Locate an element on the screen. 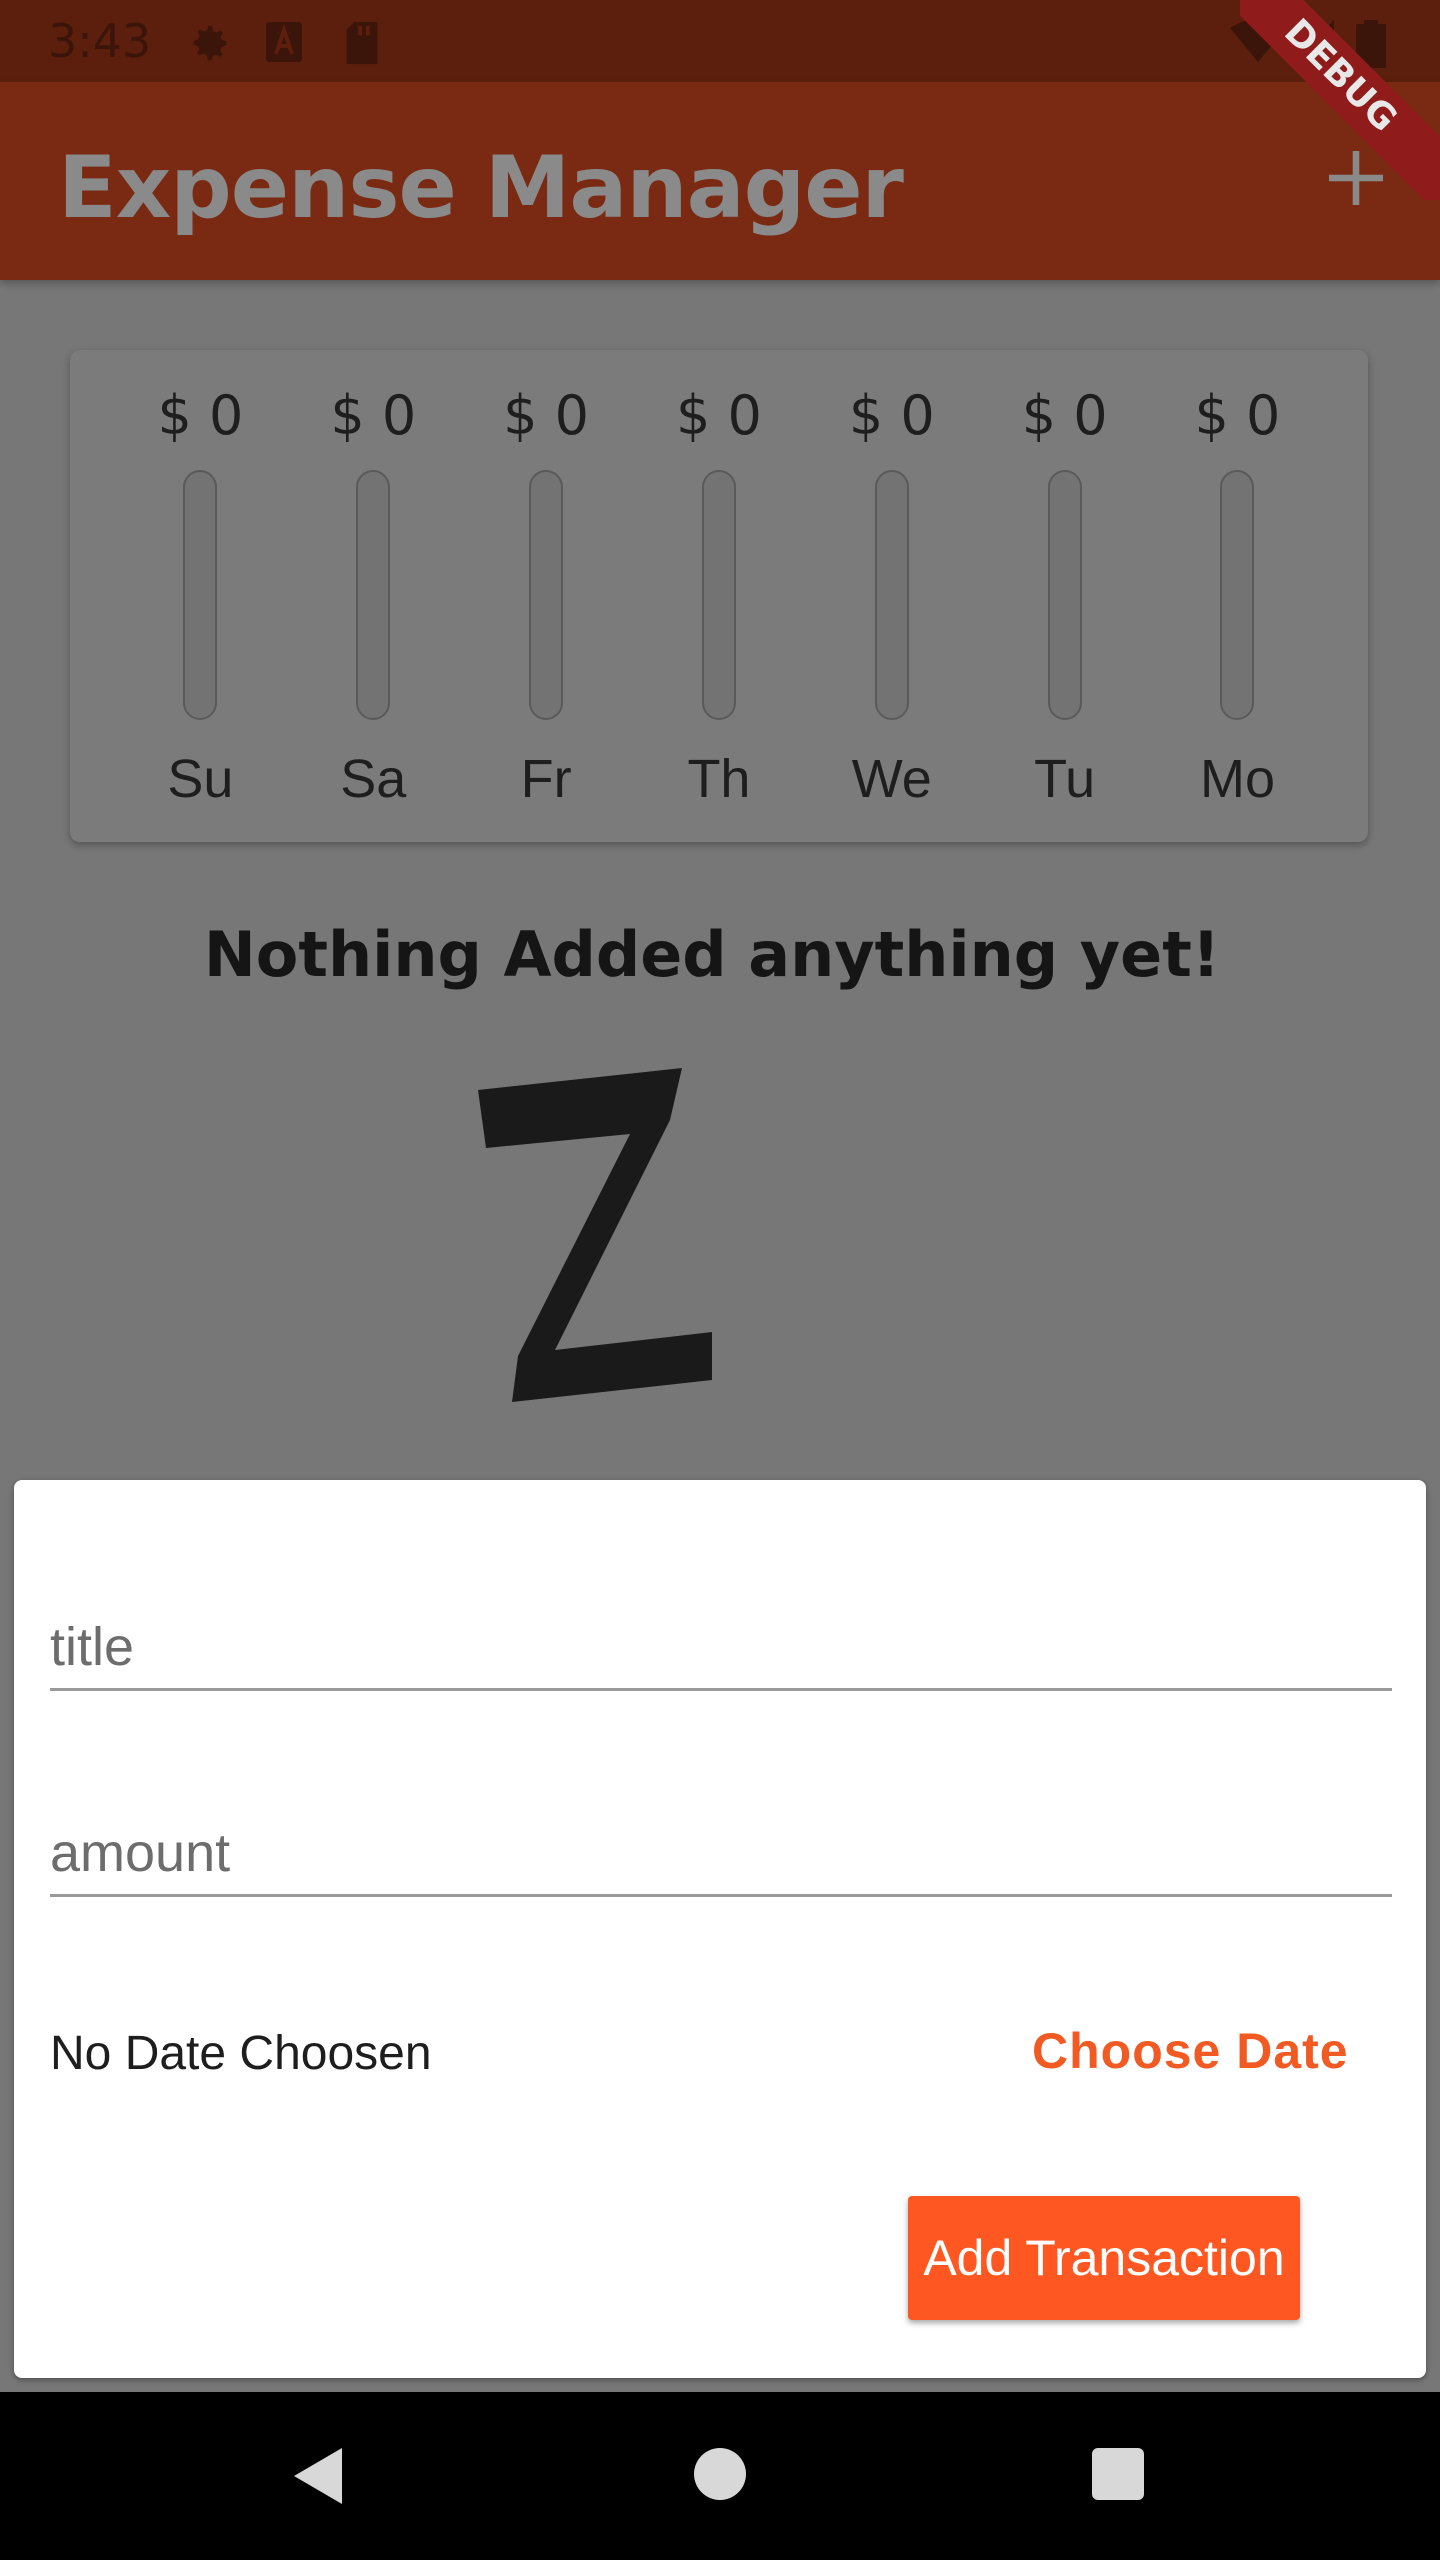  empty-message: Nothing Added anything yet! is located at coordinates (712, 954).